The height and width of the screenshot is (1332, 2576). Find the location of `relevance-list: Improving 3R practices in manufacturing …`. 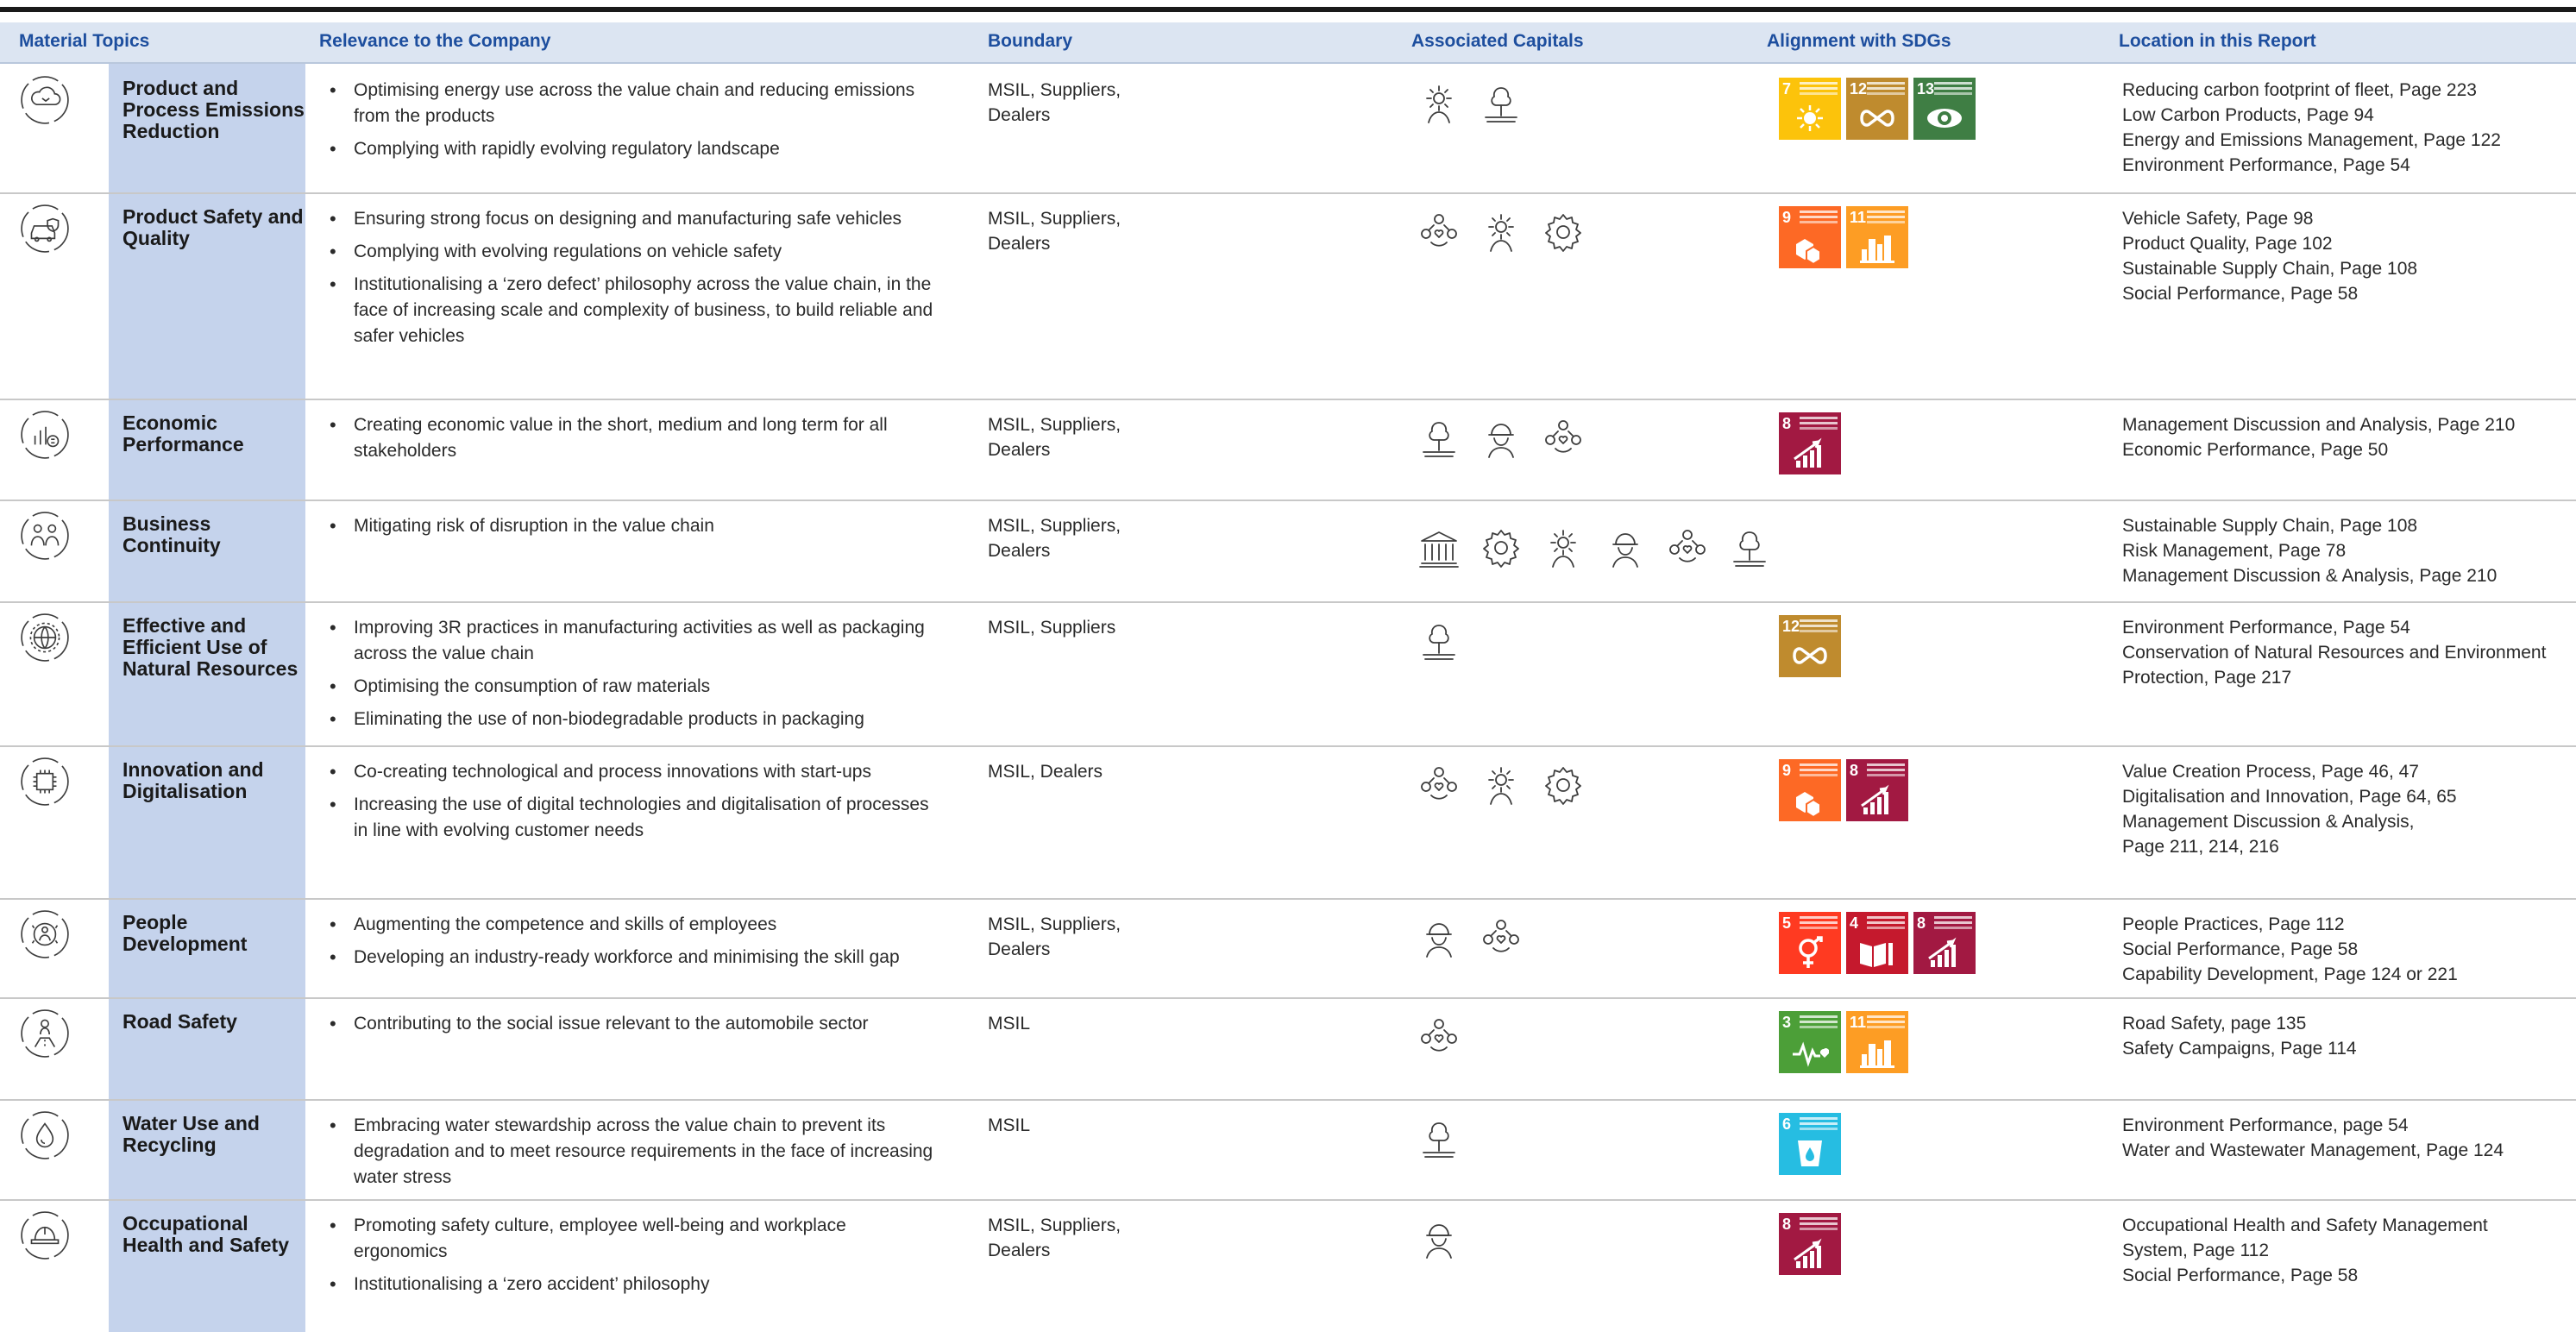

relevance-list: Improving 3R practices in manufacturing … is located at coordinates (629, 677).